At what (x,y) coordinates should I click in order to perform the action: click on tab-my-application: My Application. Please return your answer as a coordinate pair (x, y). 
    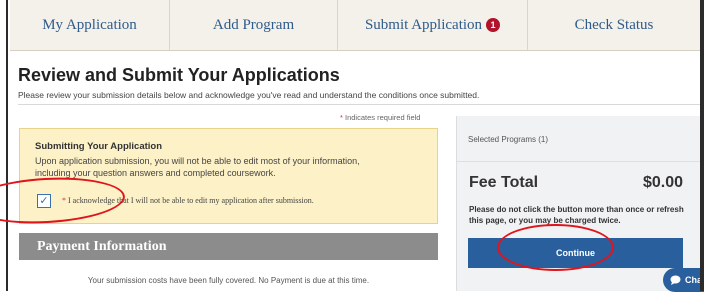
    Looking at the image, I should click on (90, 25).